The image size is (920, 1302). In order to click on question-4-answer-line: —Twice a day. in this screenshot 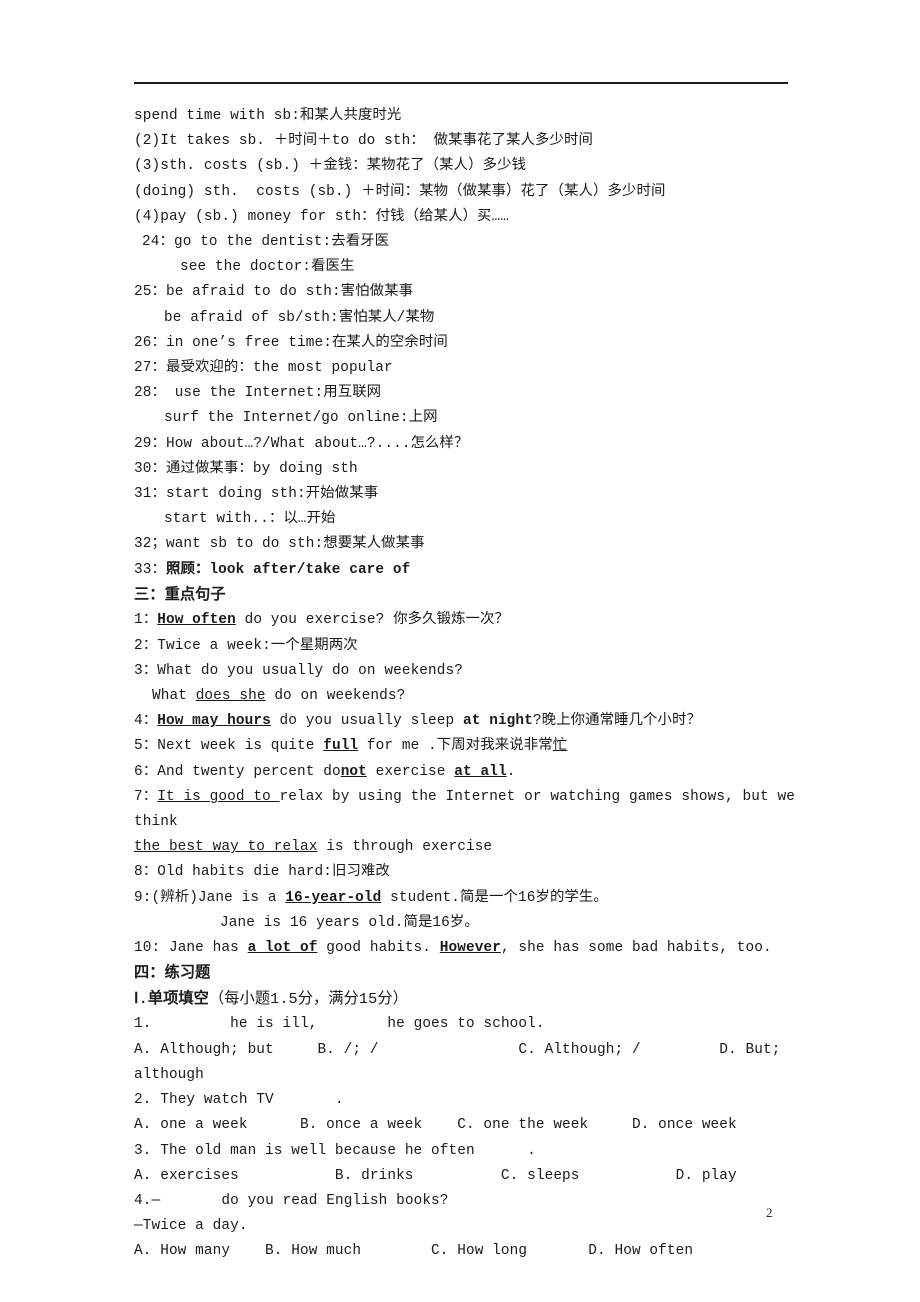, I will do `click(191, 1226)`.